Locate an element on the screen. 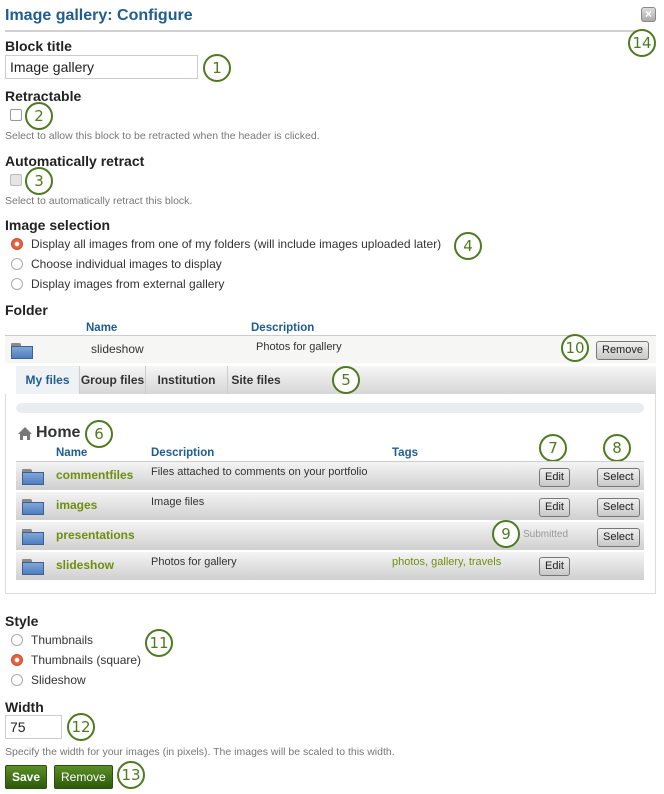 Image resolution: width=664 pixels, height=794 pixels. callout-4: 4 is located at coordinates (468, 246).